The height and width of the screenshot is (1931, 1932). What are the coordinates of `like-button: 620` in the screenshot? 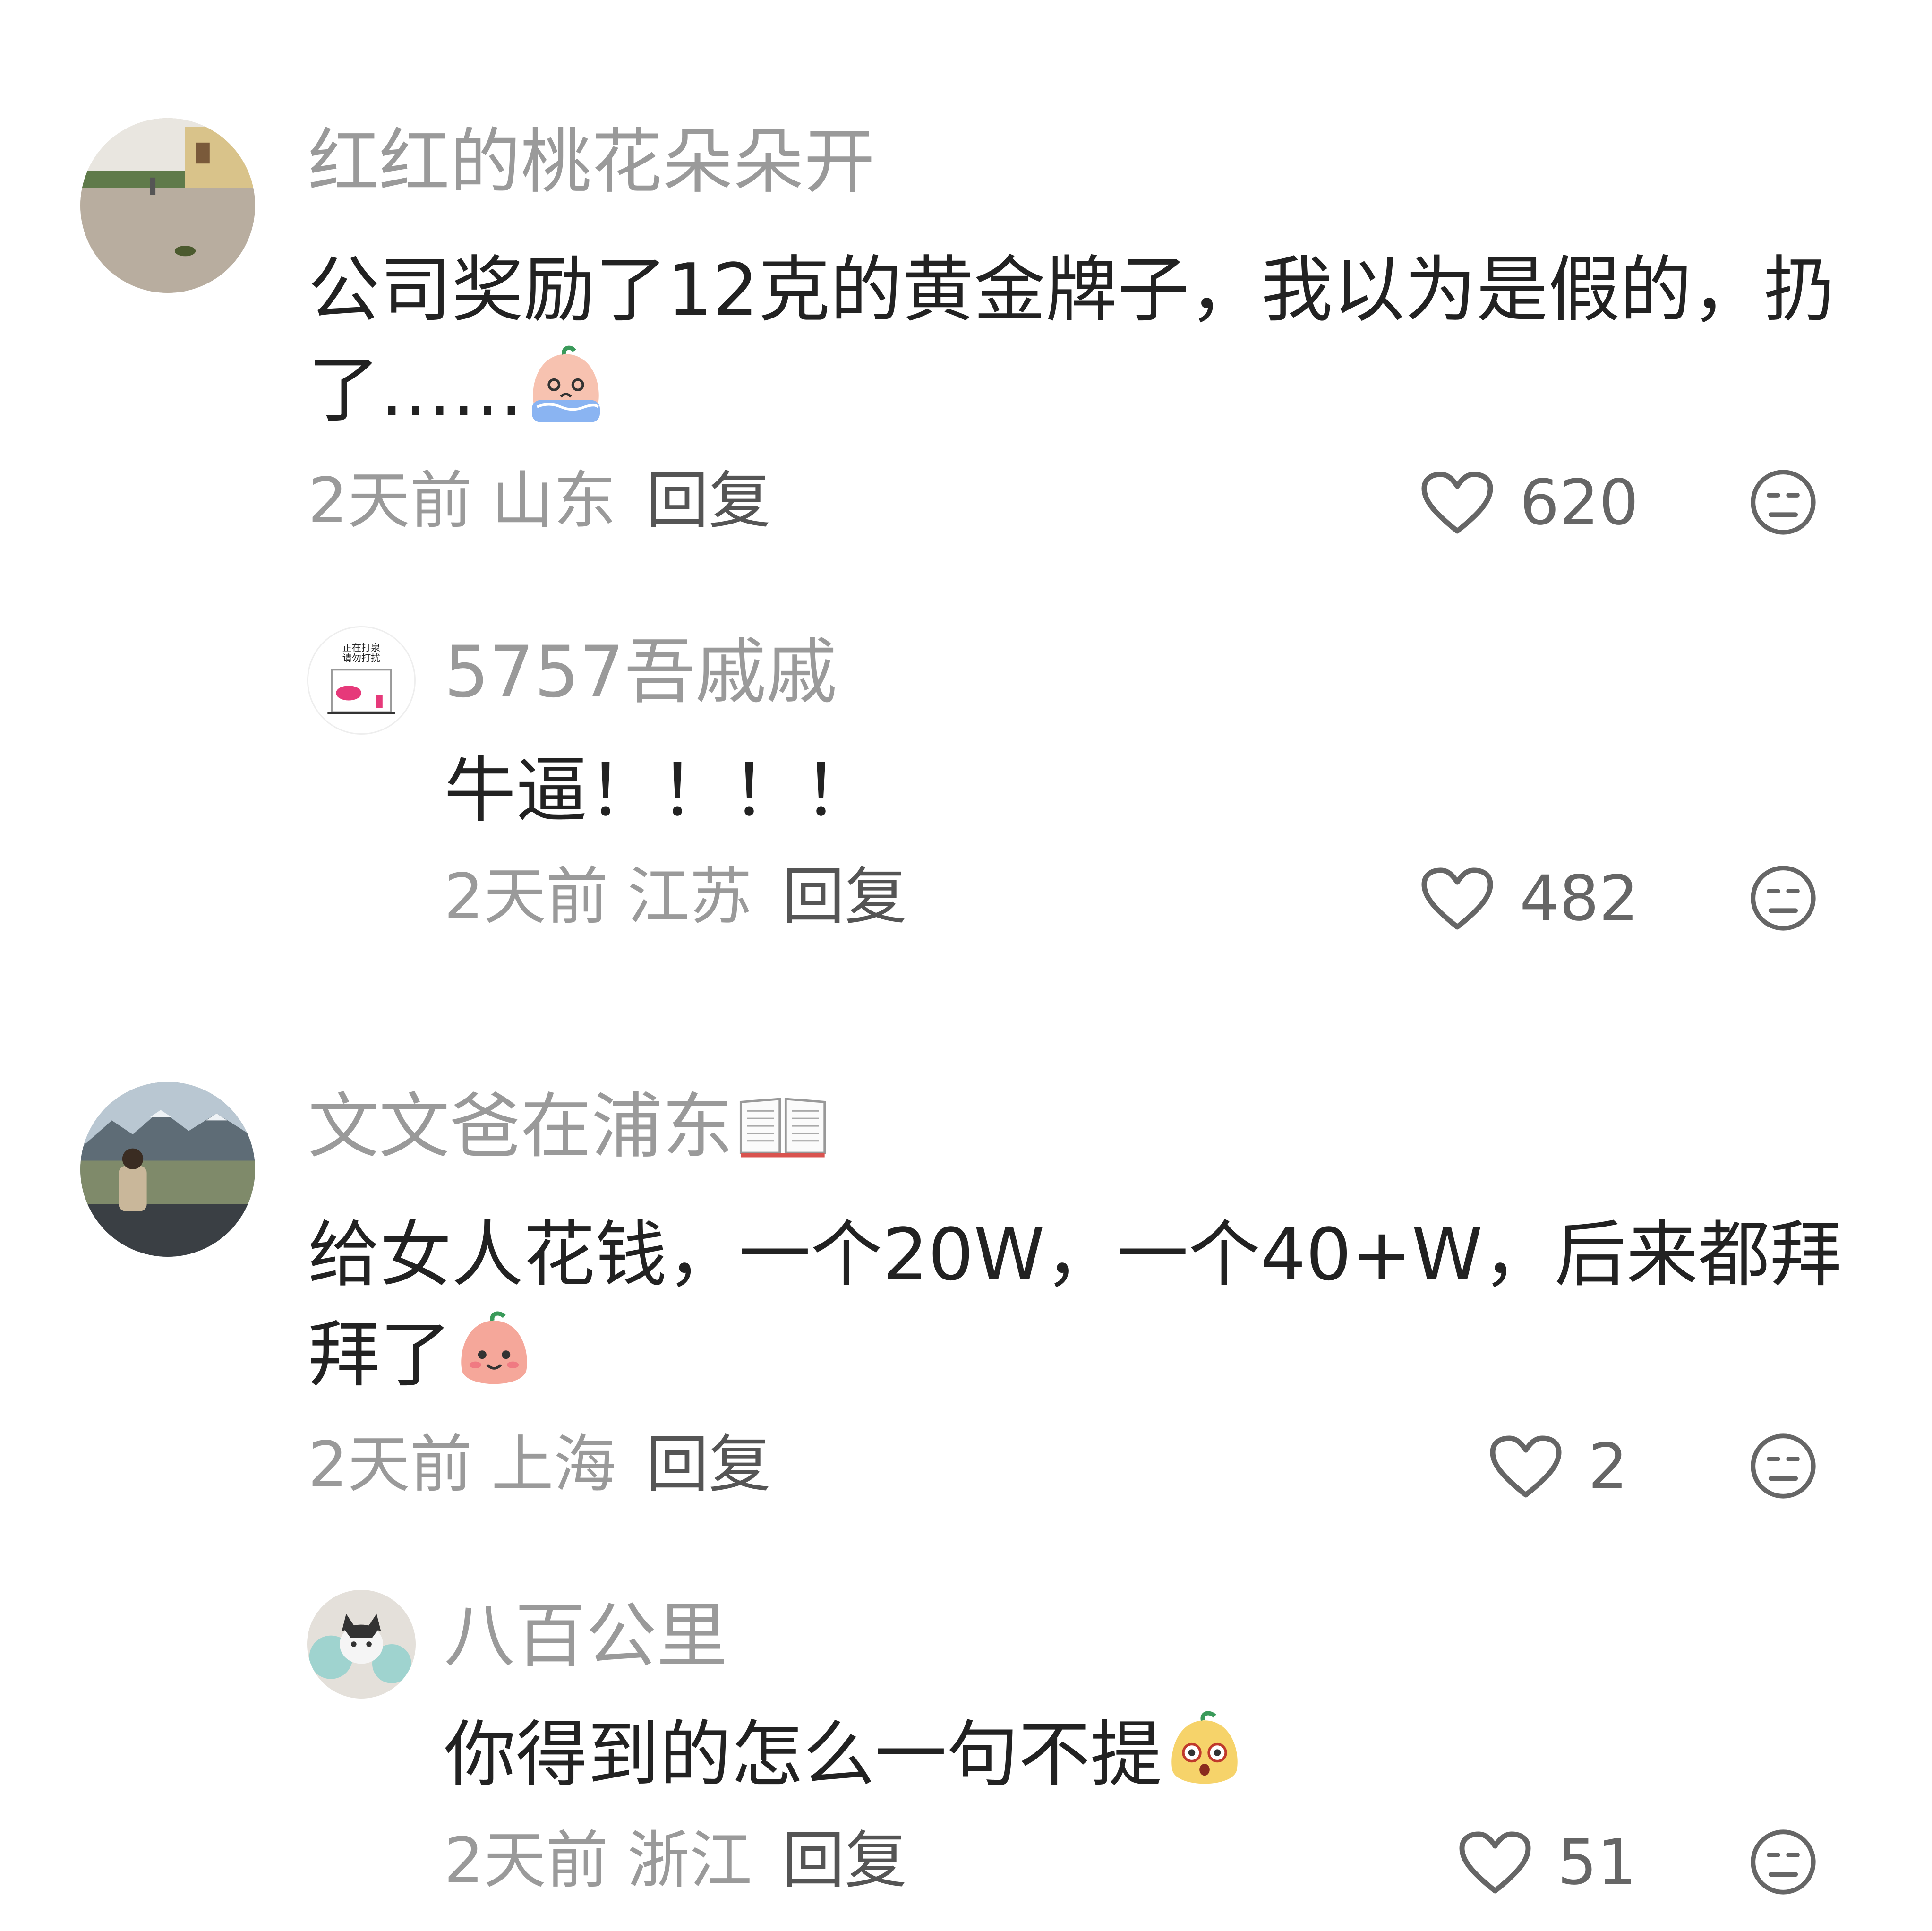 It's located at (1529, 503).